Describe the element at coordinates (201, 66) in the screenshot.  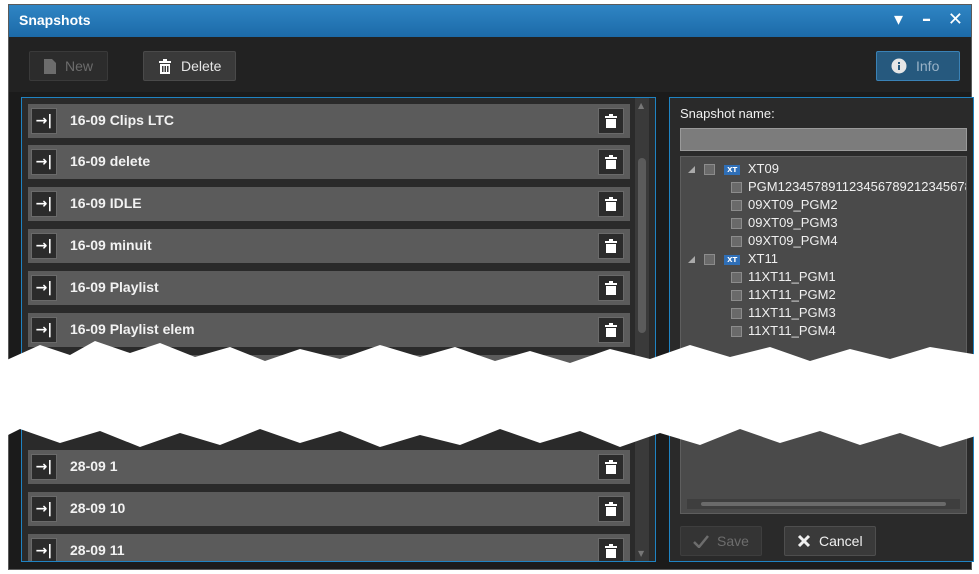
I see `delete-button-label: Delete` at that location.